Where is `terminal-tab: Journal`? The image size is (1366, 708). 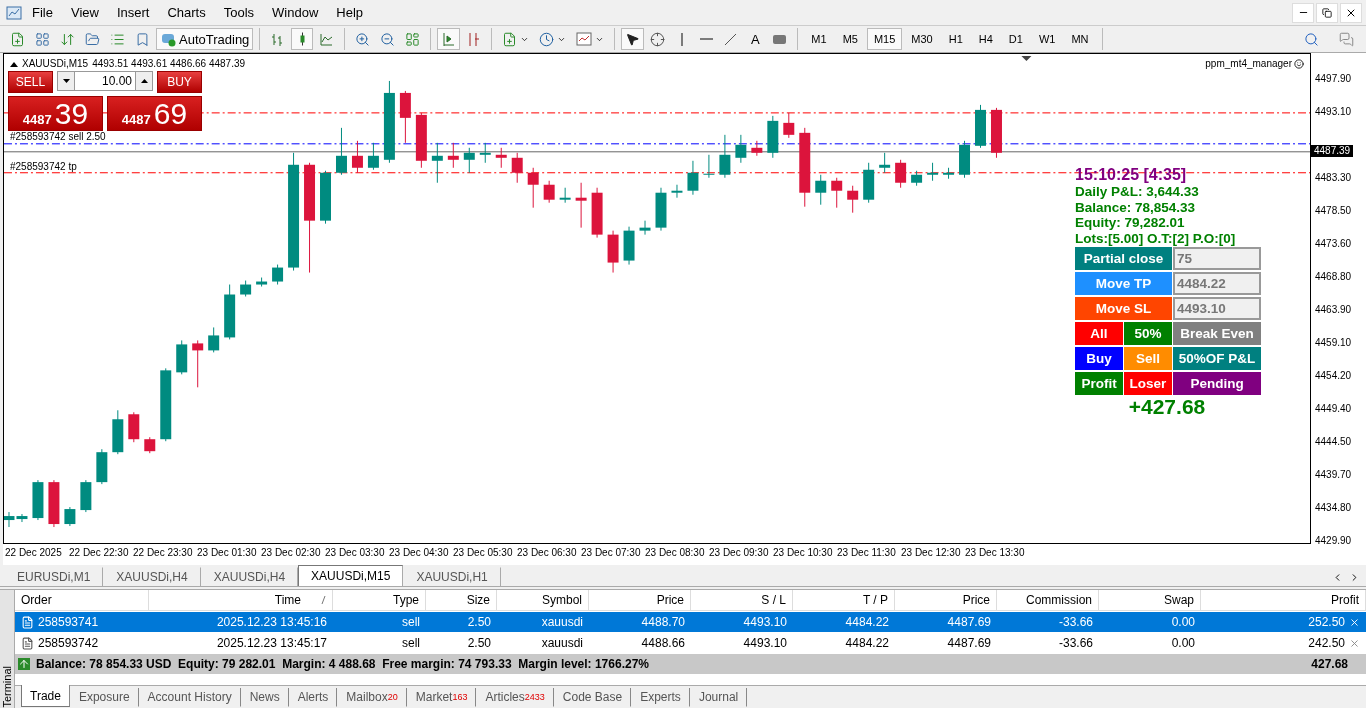
terminal-tab: Journal is located at coordinates (718, 697).